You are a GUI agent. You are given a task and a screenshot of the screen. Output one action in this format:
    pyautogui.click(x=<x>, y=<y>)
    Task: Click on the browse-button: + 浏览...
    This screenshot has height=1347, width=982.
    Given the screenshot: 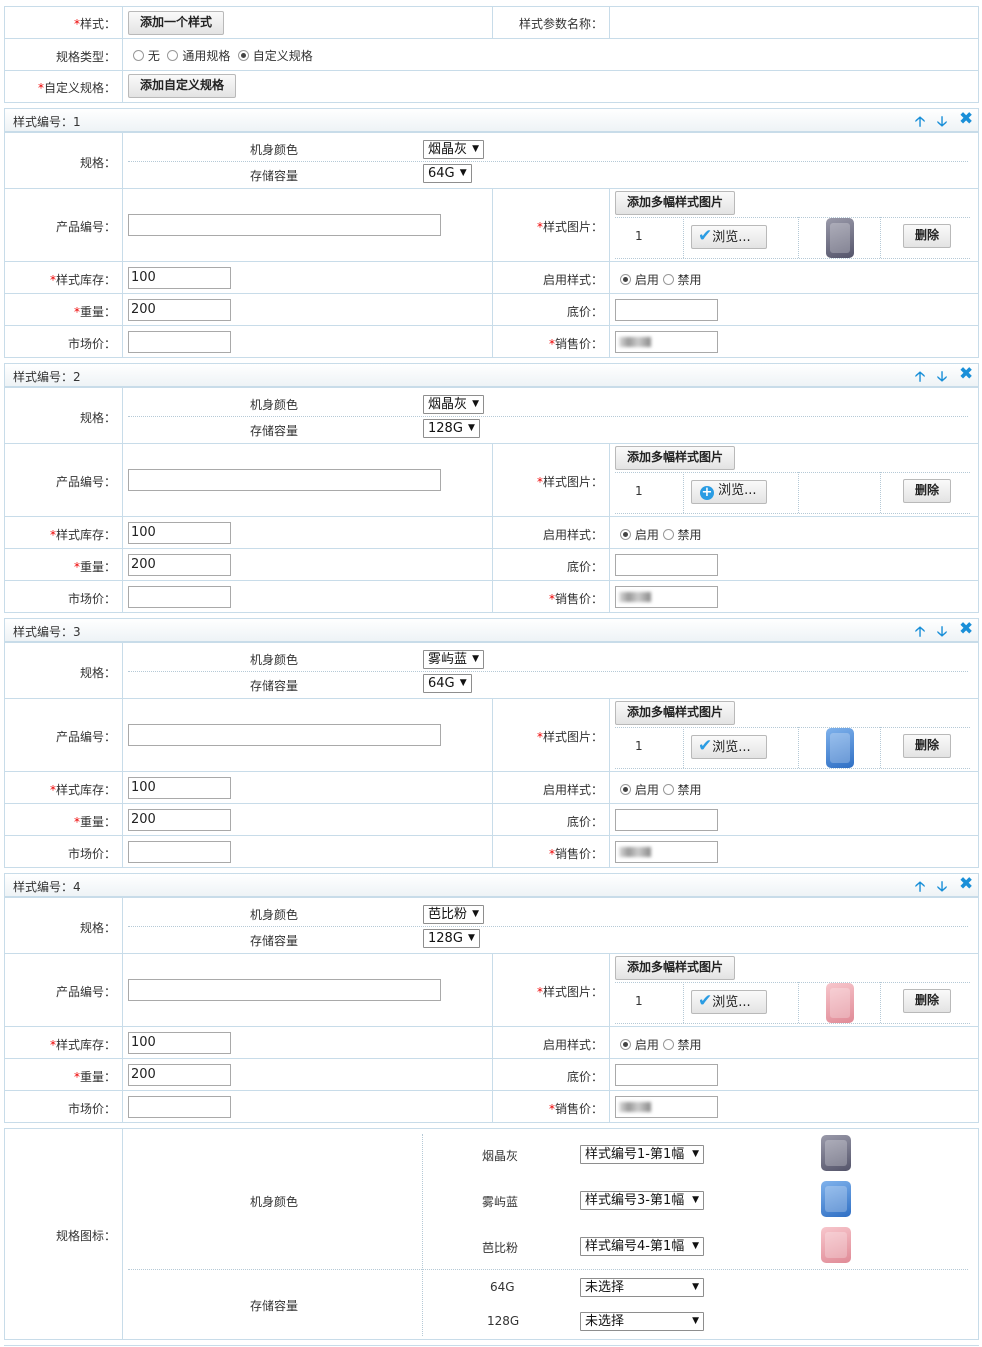 What is the action you would take?
    pyautogui.click(x=729, y=492)
    